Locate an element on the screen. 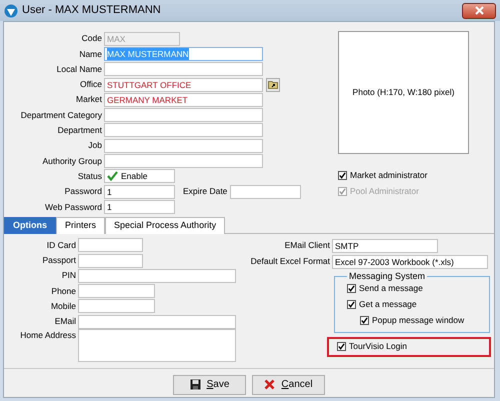 This screenshot has width=500, height=401. field-label: Home Address is located at coordinates (48, 335).